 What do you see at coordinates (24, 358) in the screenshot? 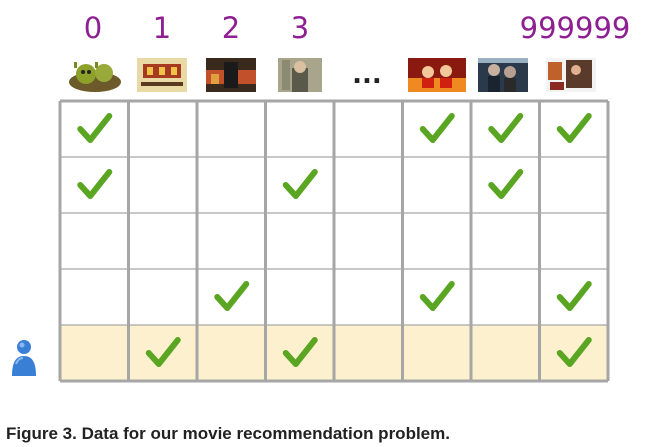
I see `user-icon` at bounding box center [24, 358].